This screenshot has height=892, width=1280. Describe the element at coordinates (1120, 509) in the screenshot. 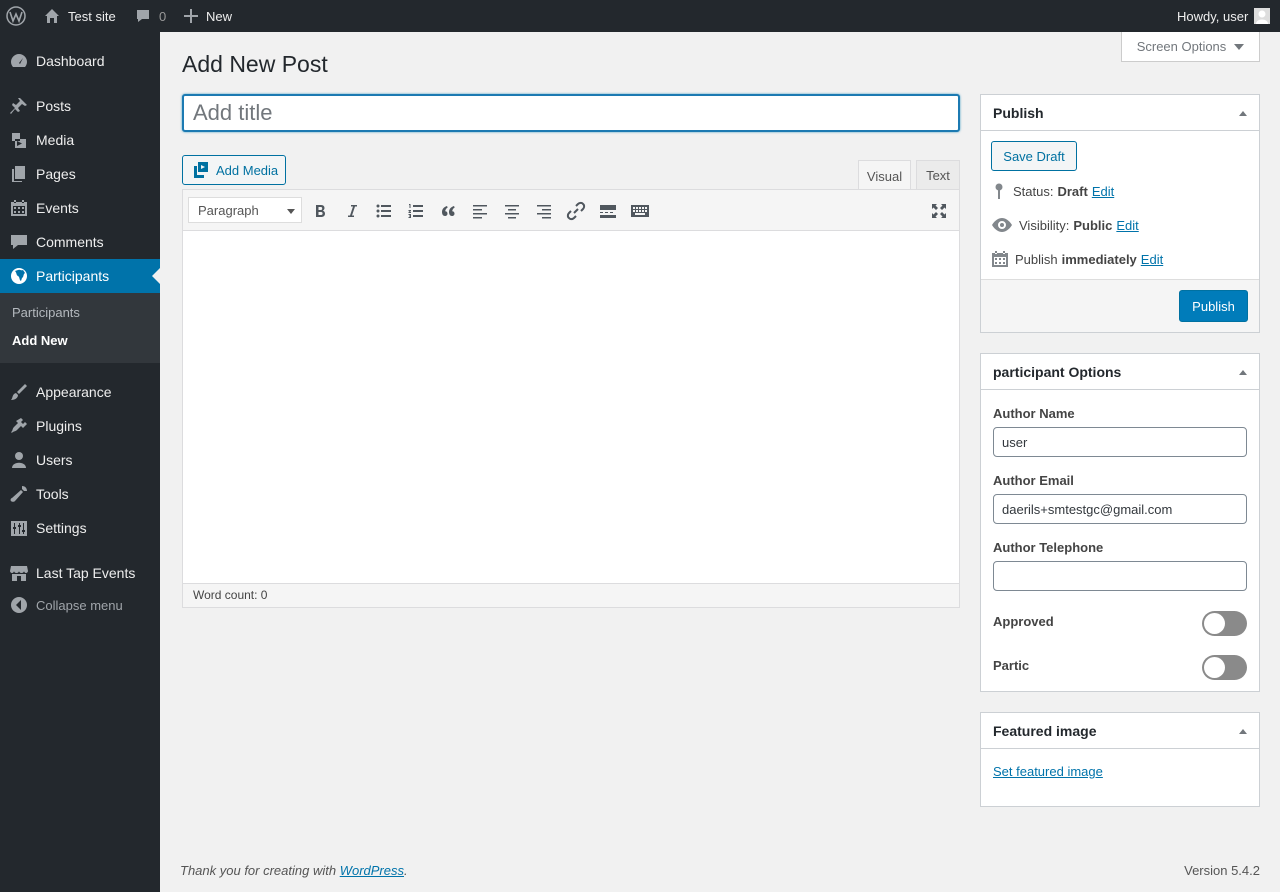

I see `author-email-input` at that location.